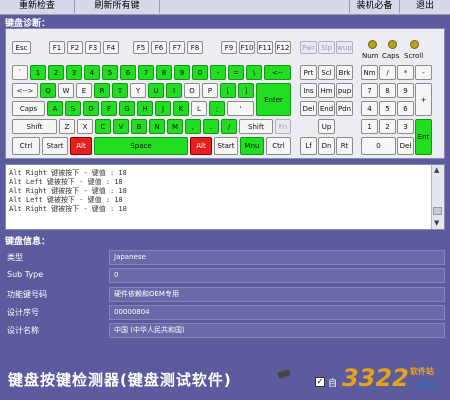  I want to click on key-kp-1: 1, so click(369, 126).